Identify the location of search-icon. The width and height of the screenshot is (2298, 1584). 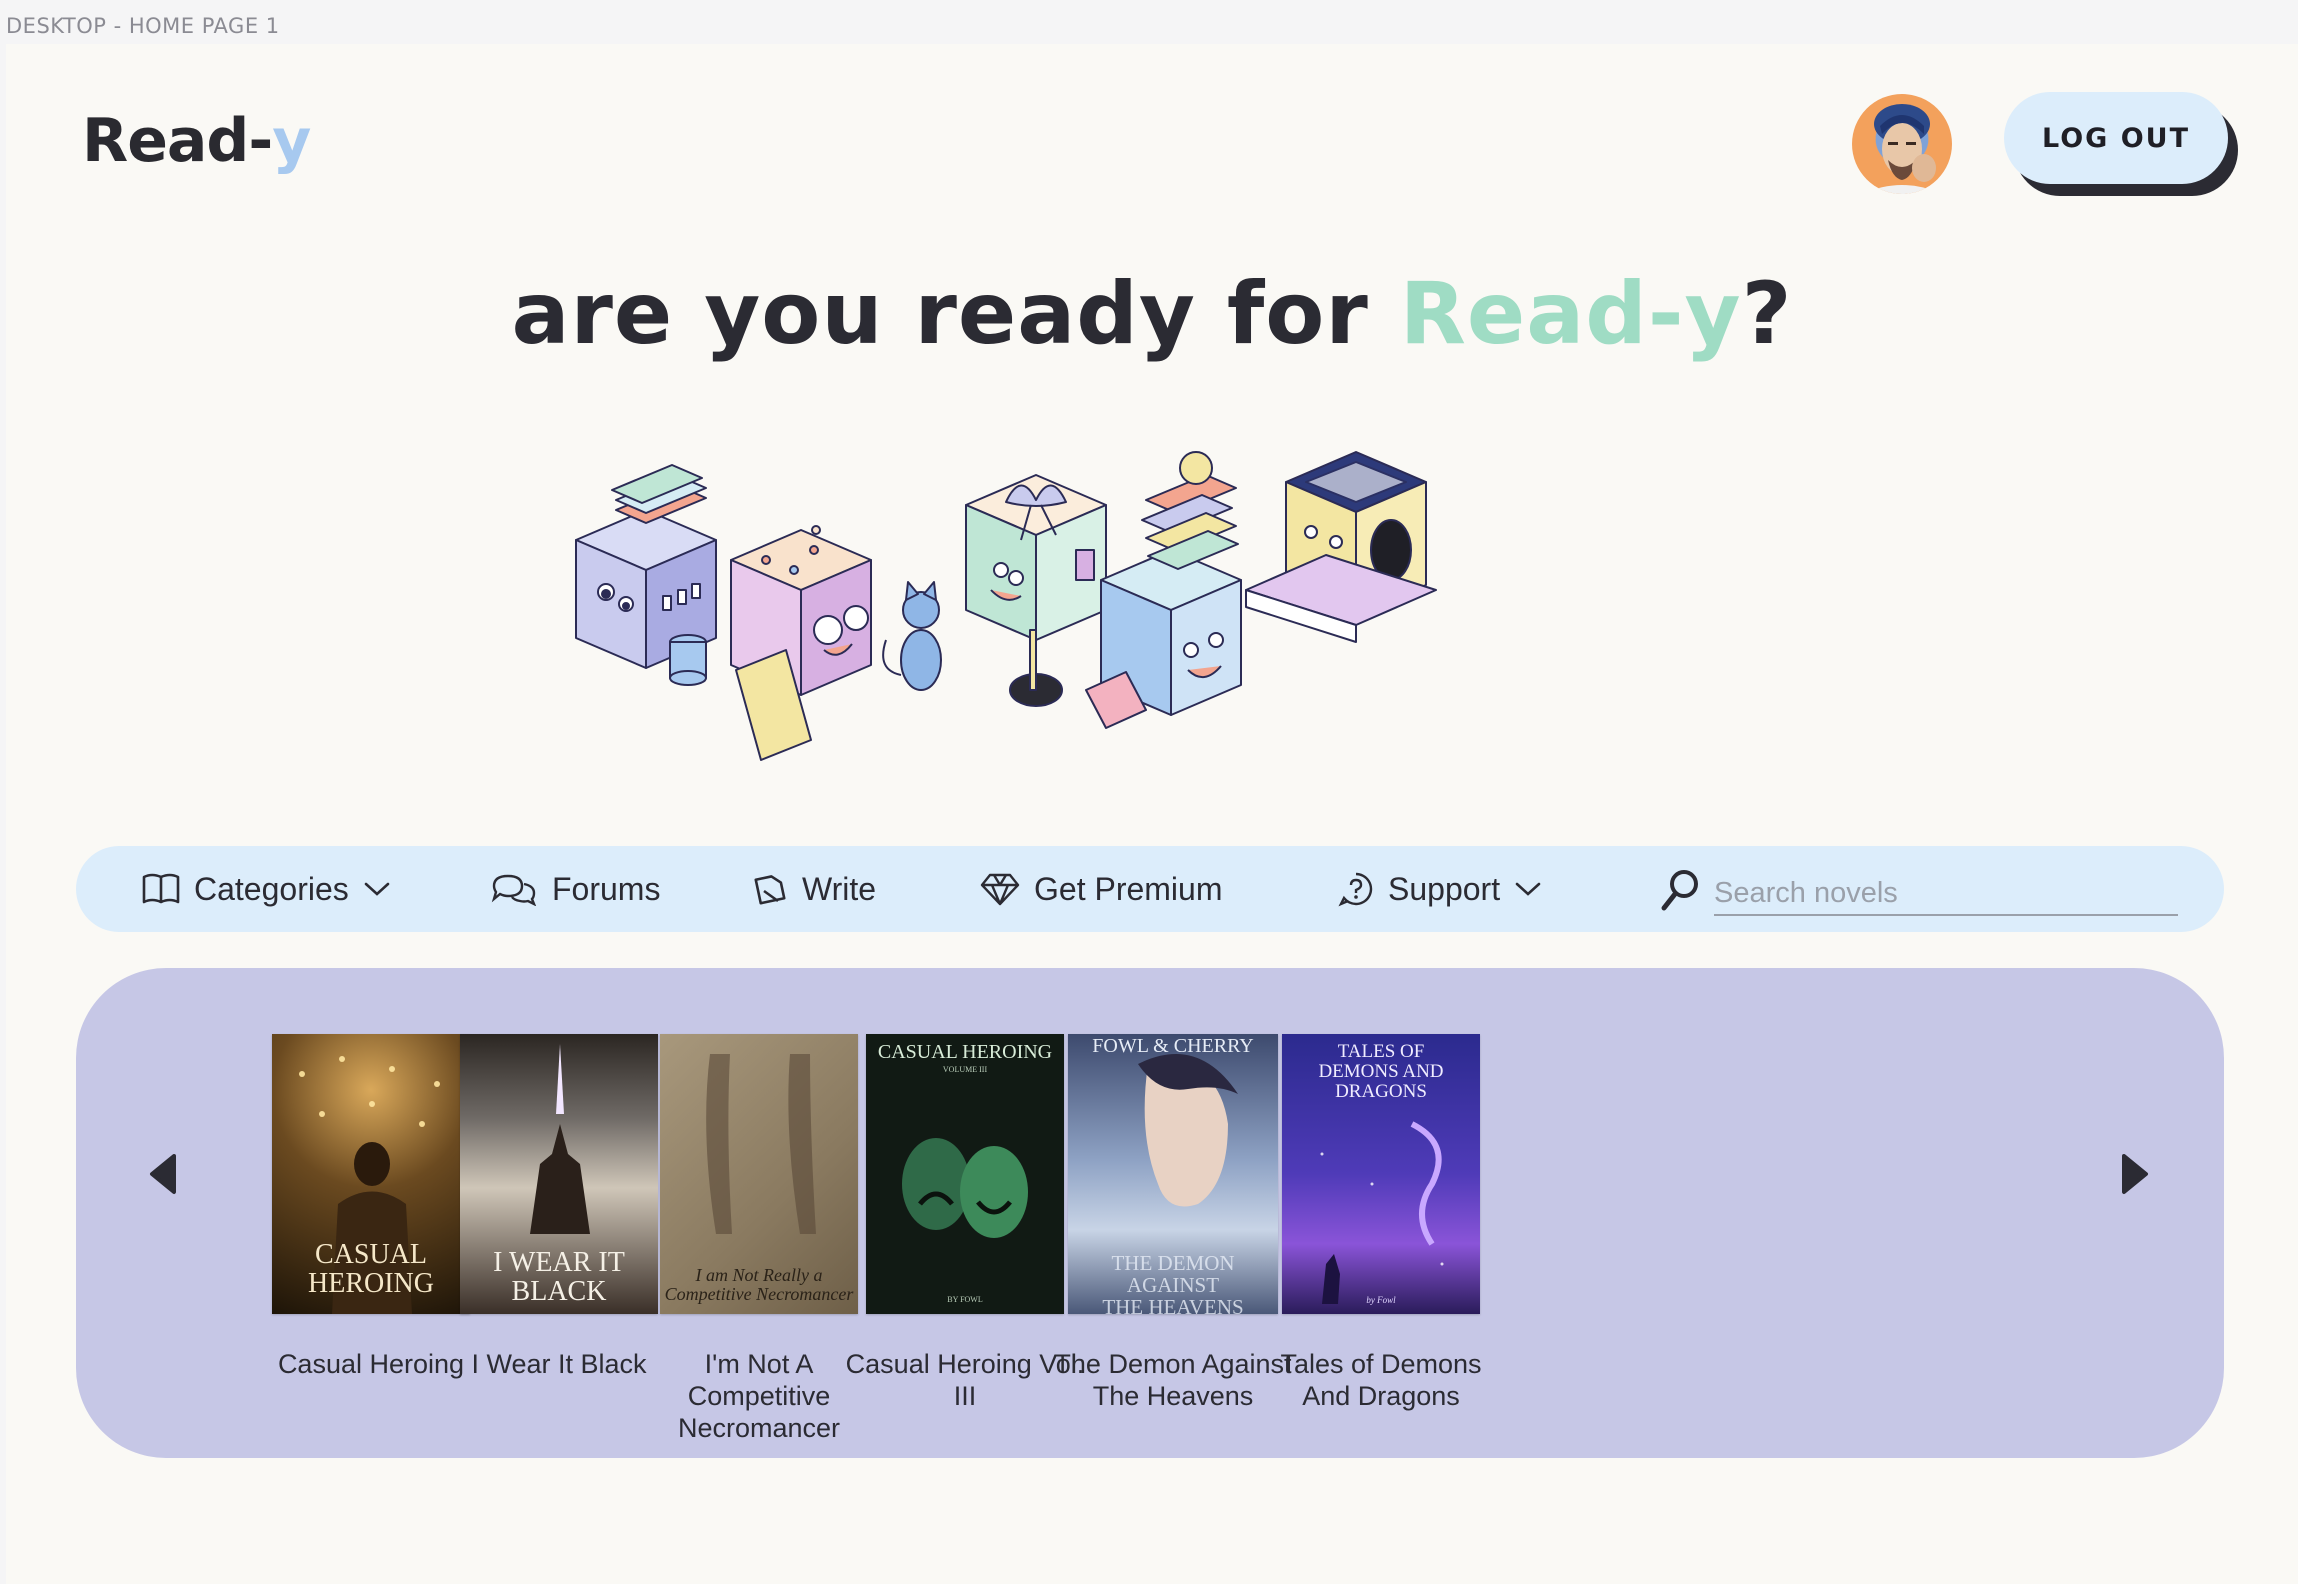
(1681, 891).